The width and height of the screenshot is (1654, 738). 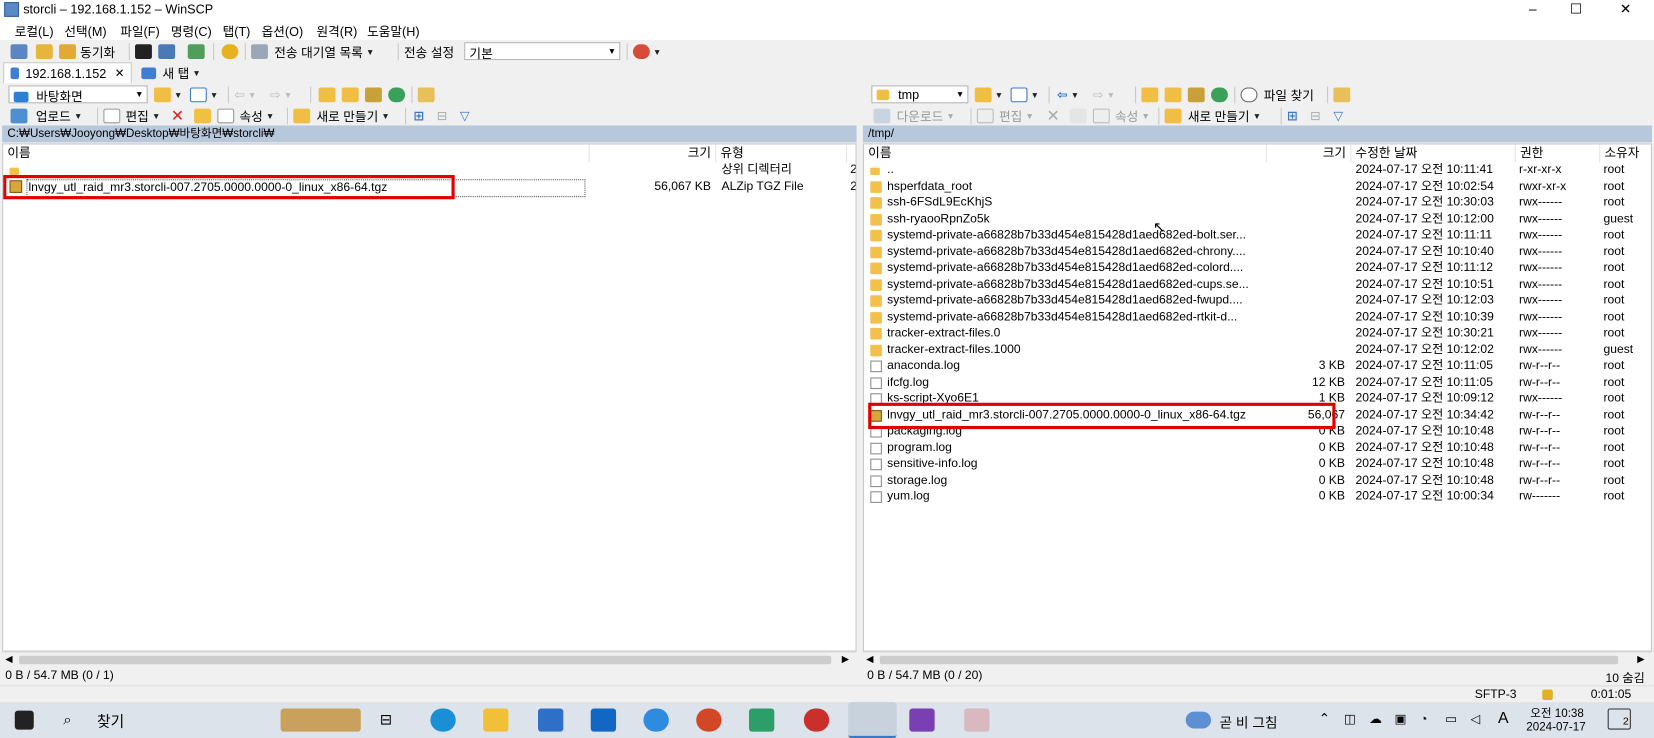 What do you see at coordinates (709, 720) in the screenshot?
I see `powerpoint-icon` at bounding box center [709, 720].